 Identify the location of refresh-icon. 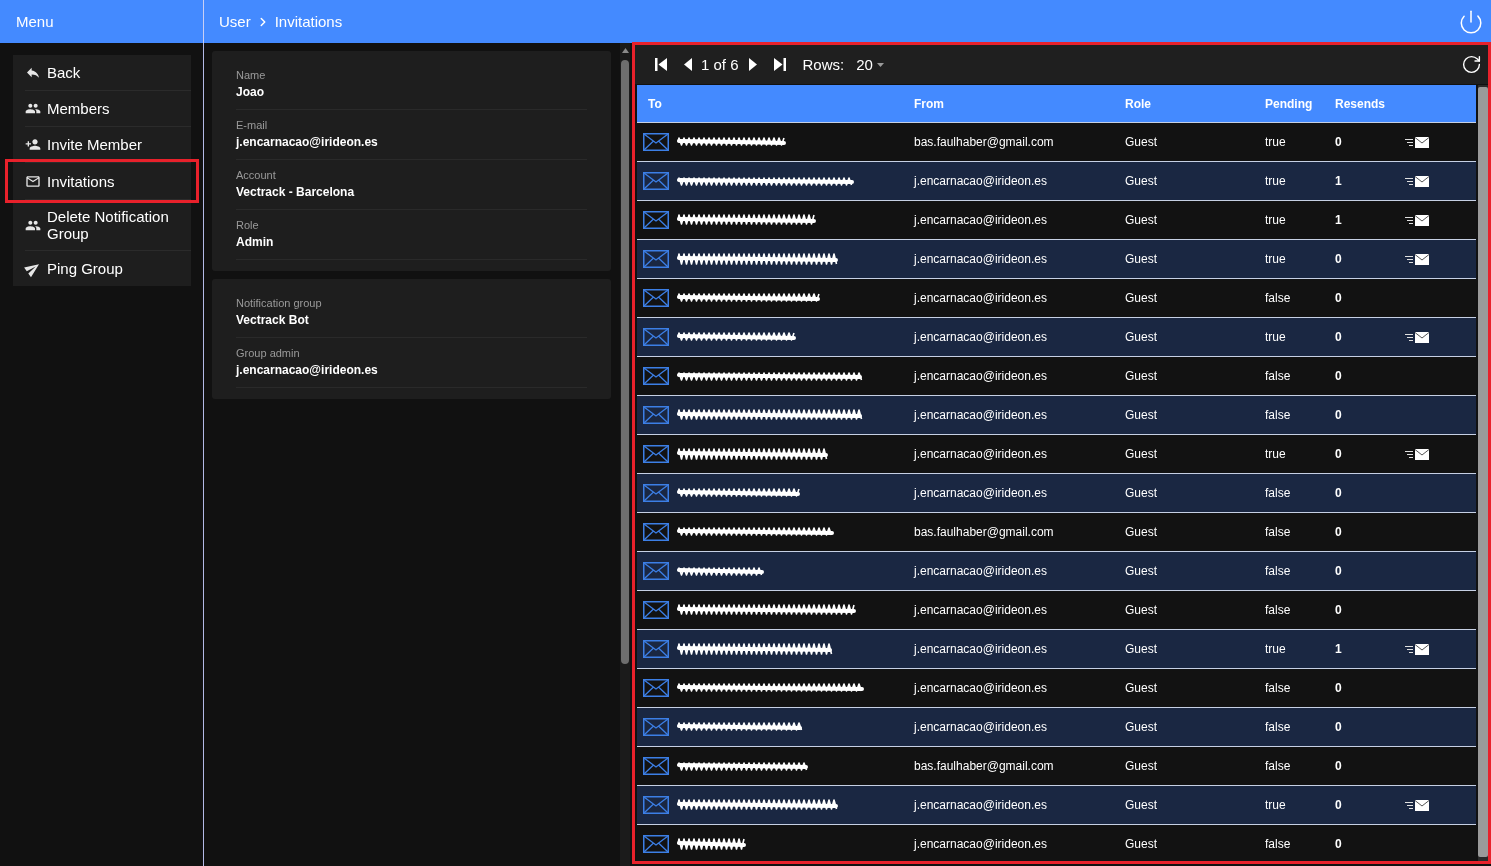
(1471, 64).